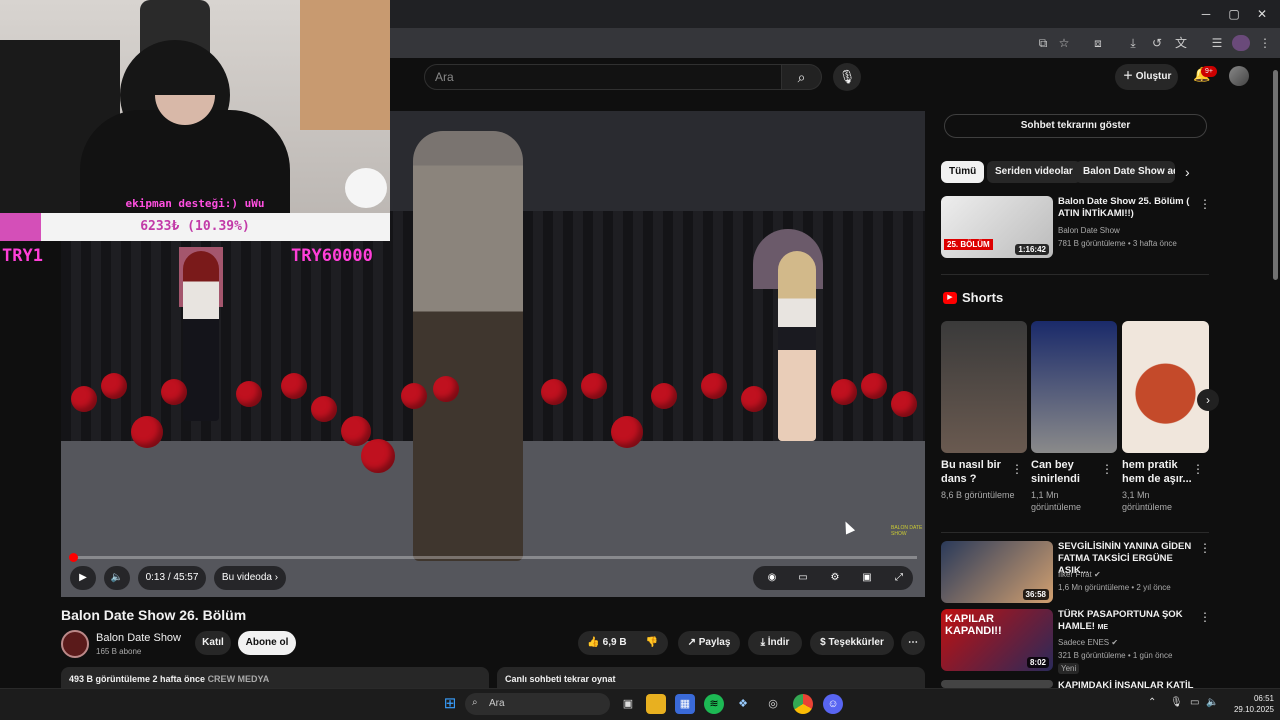 The height and width of the screenshot is (720, 1280). Describe the element at coordinates (450, 704) in the screenshot. I see `windows-start-icon: ⊞` at that location.